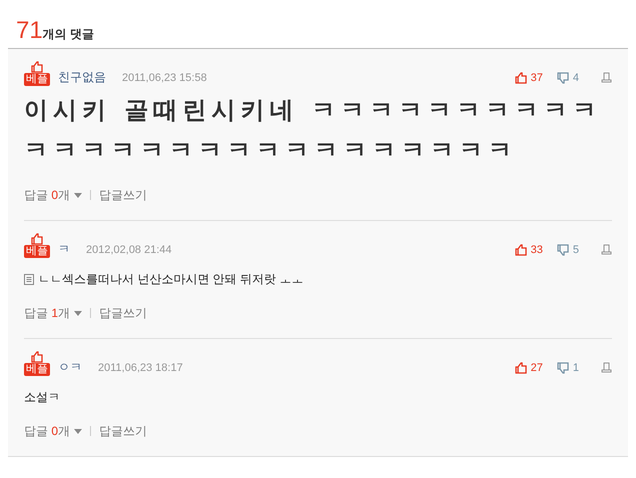  Describe the element at coordinates (68, 34) in the screenshot. I see `comment-heading: 개의 댓글` at that location.